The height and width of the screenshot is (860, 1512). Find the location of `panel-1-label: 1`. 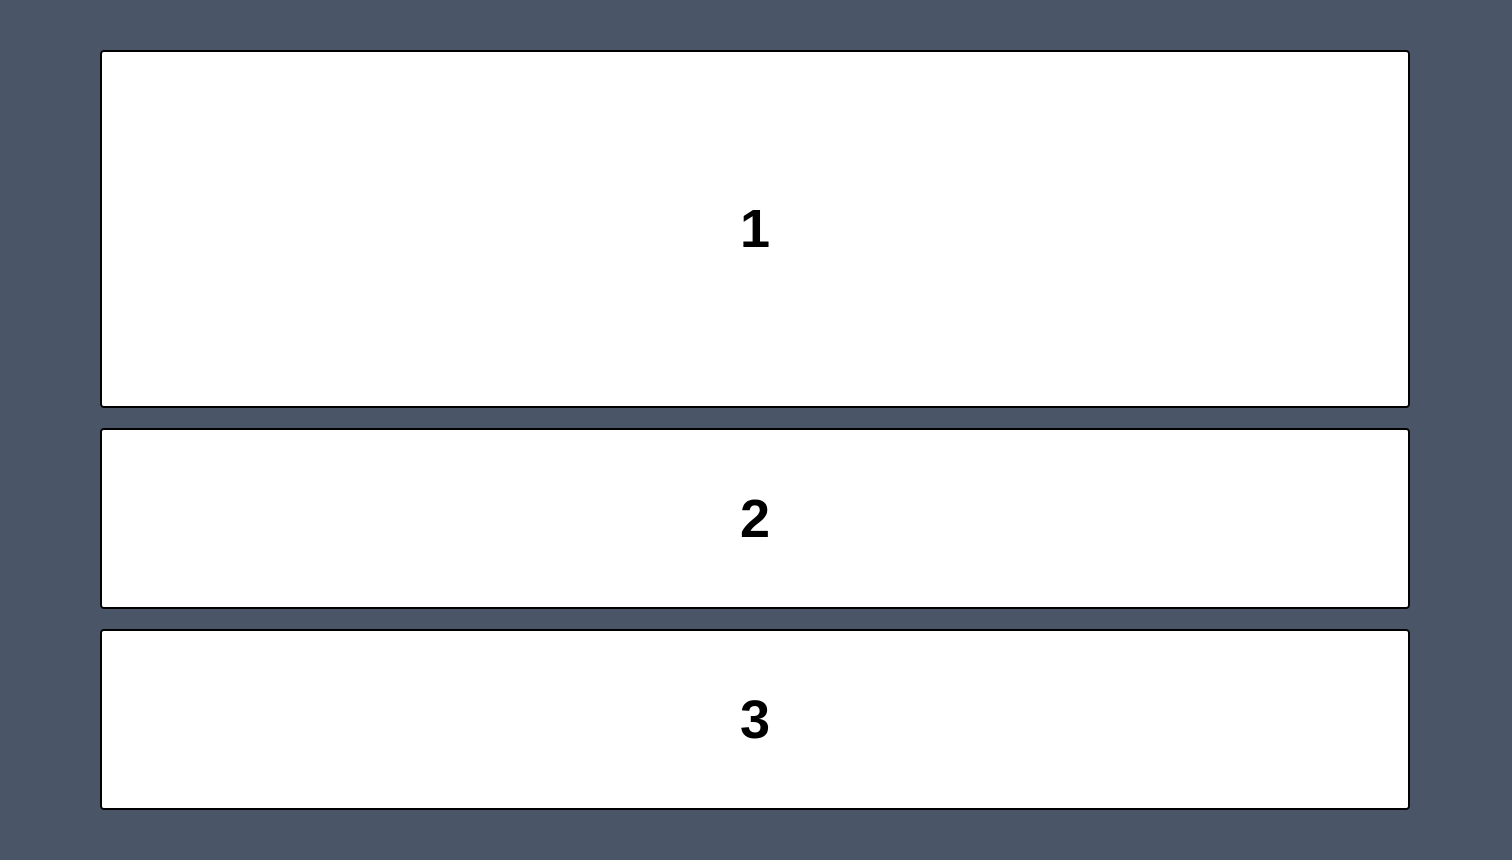

panel-1-label: 1 is located at coordinates (755, 229).